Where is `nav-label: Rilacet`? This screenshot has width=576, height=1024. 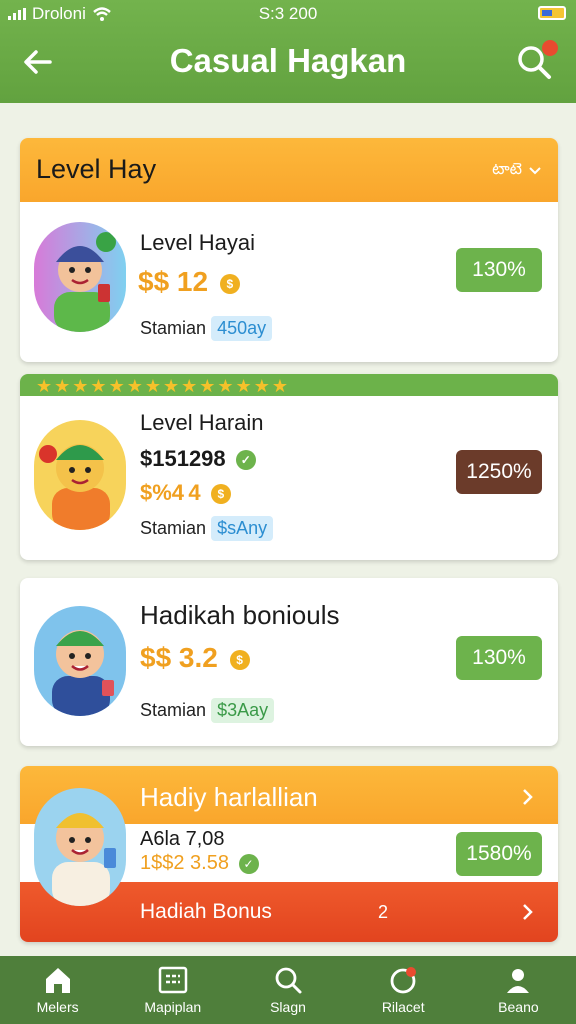
nav-label: Rilacet is located at coordinates (403, 1007).